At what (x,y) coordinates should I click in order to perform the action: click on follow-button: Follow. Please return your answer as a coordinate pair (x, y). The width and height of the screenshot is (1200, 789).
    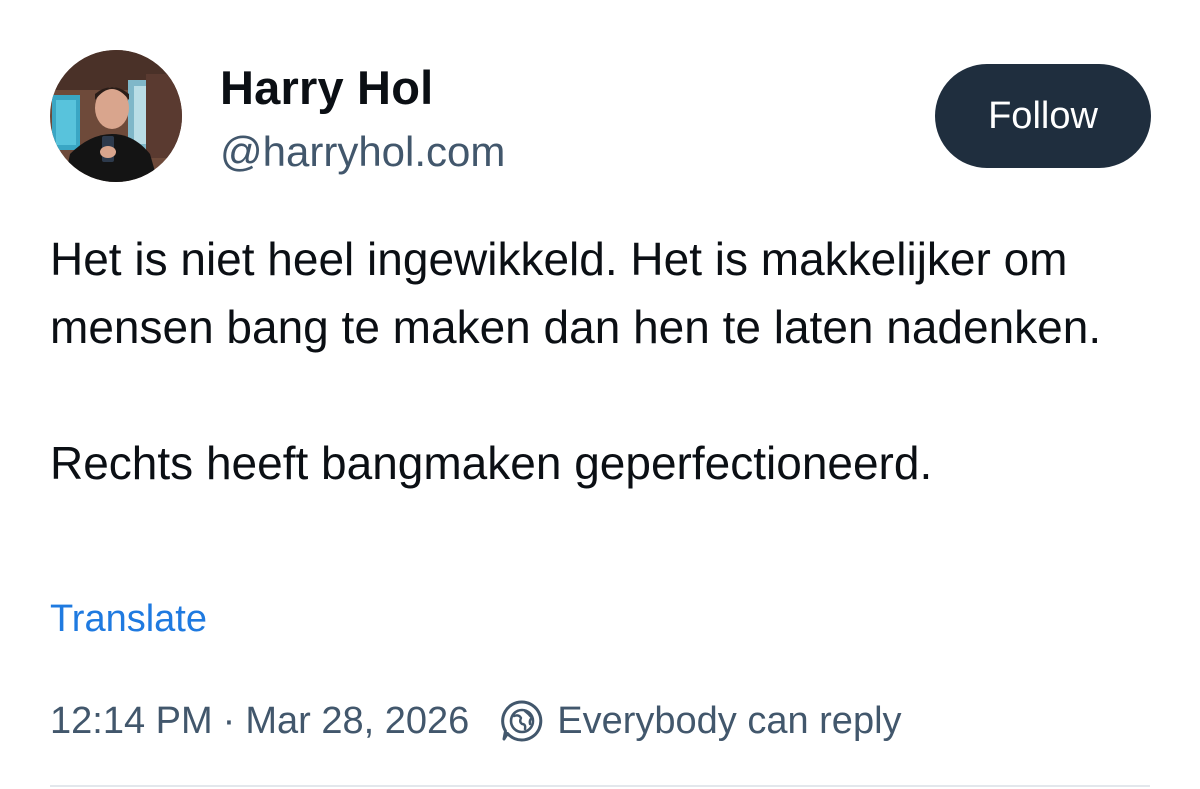
    Looking at the image, I should click on (1043, 116).